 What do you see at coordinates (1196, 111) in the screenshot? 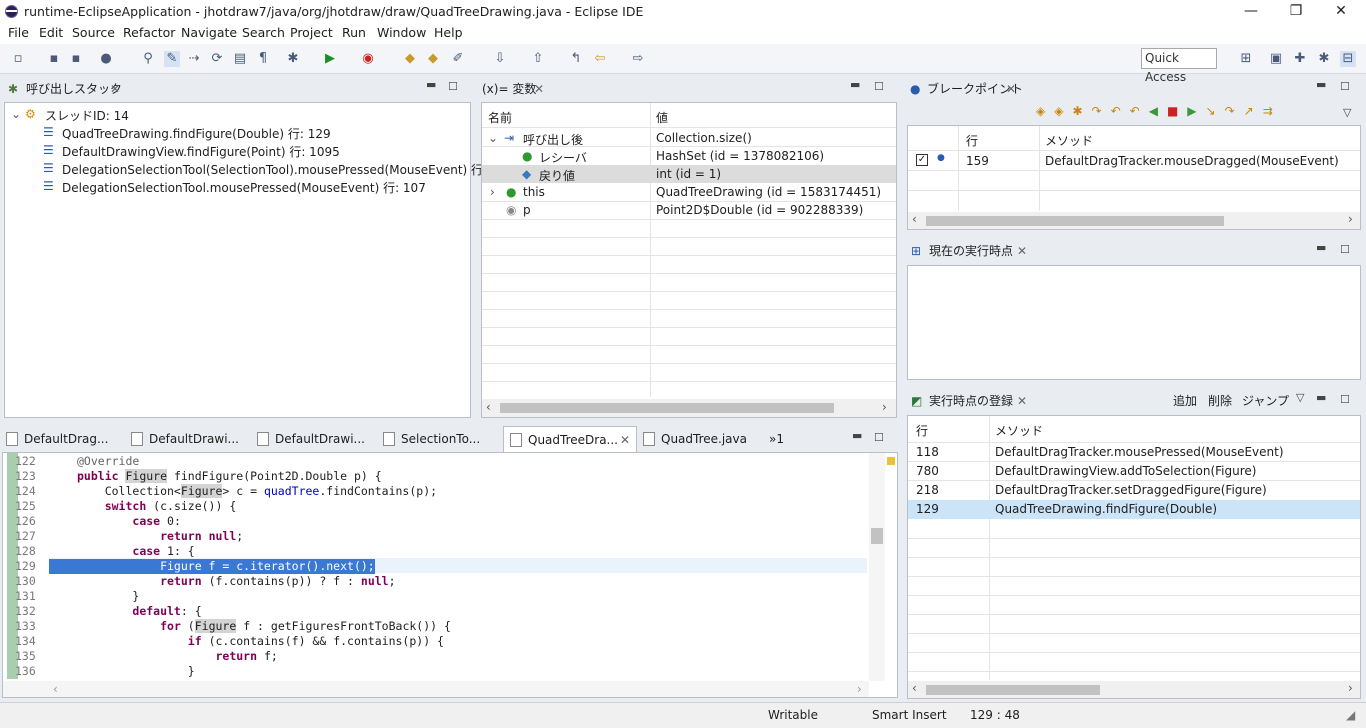
I see `resume-icon: ▶` at bounding box center [1196, 111].